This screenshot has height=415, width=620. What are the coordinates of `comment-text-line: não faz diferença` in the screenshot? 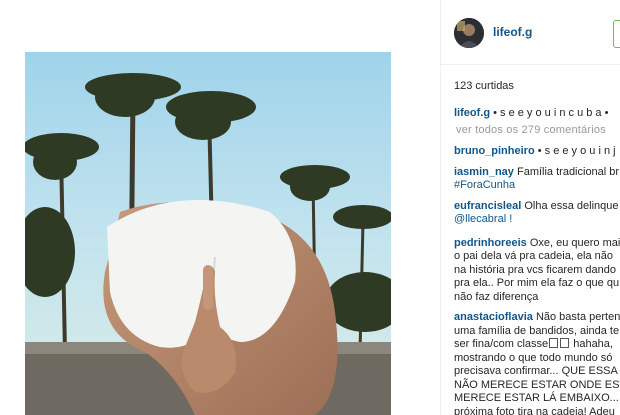 It's located at (496, 296).